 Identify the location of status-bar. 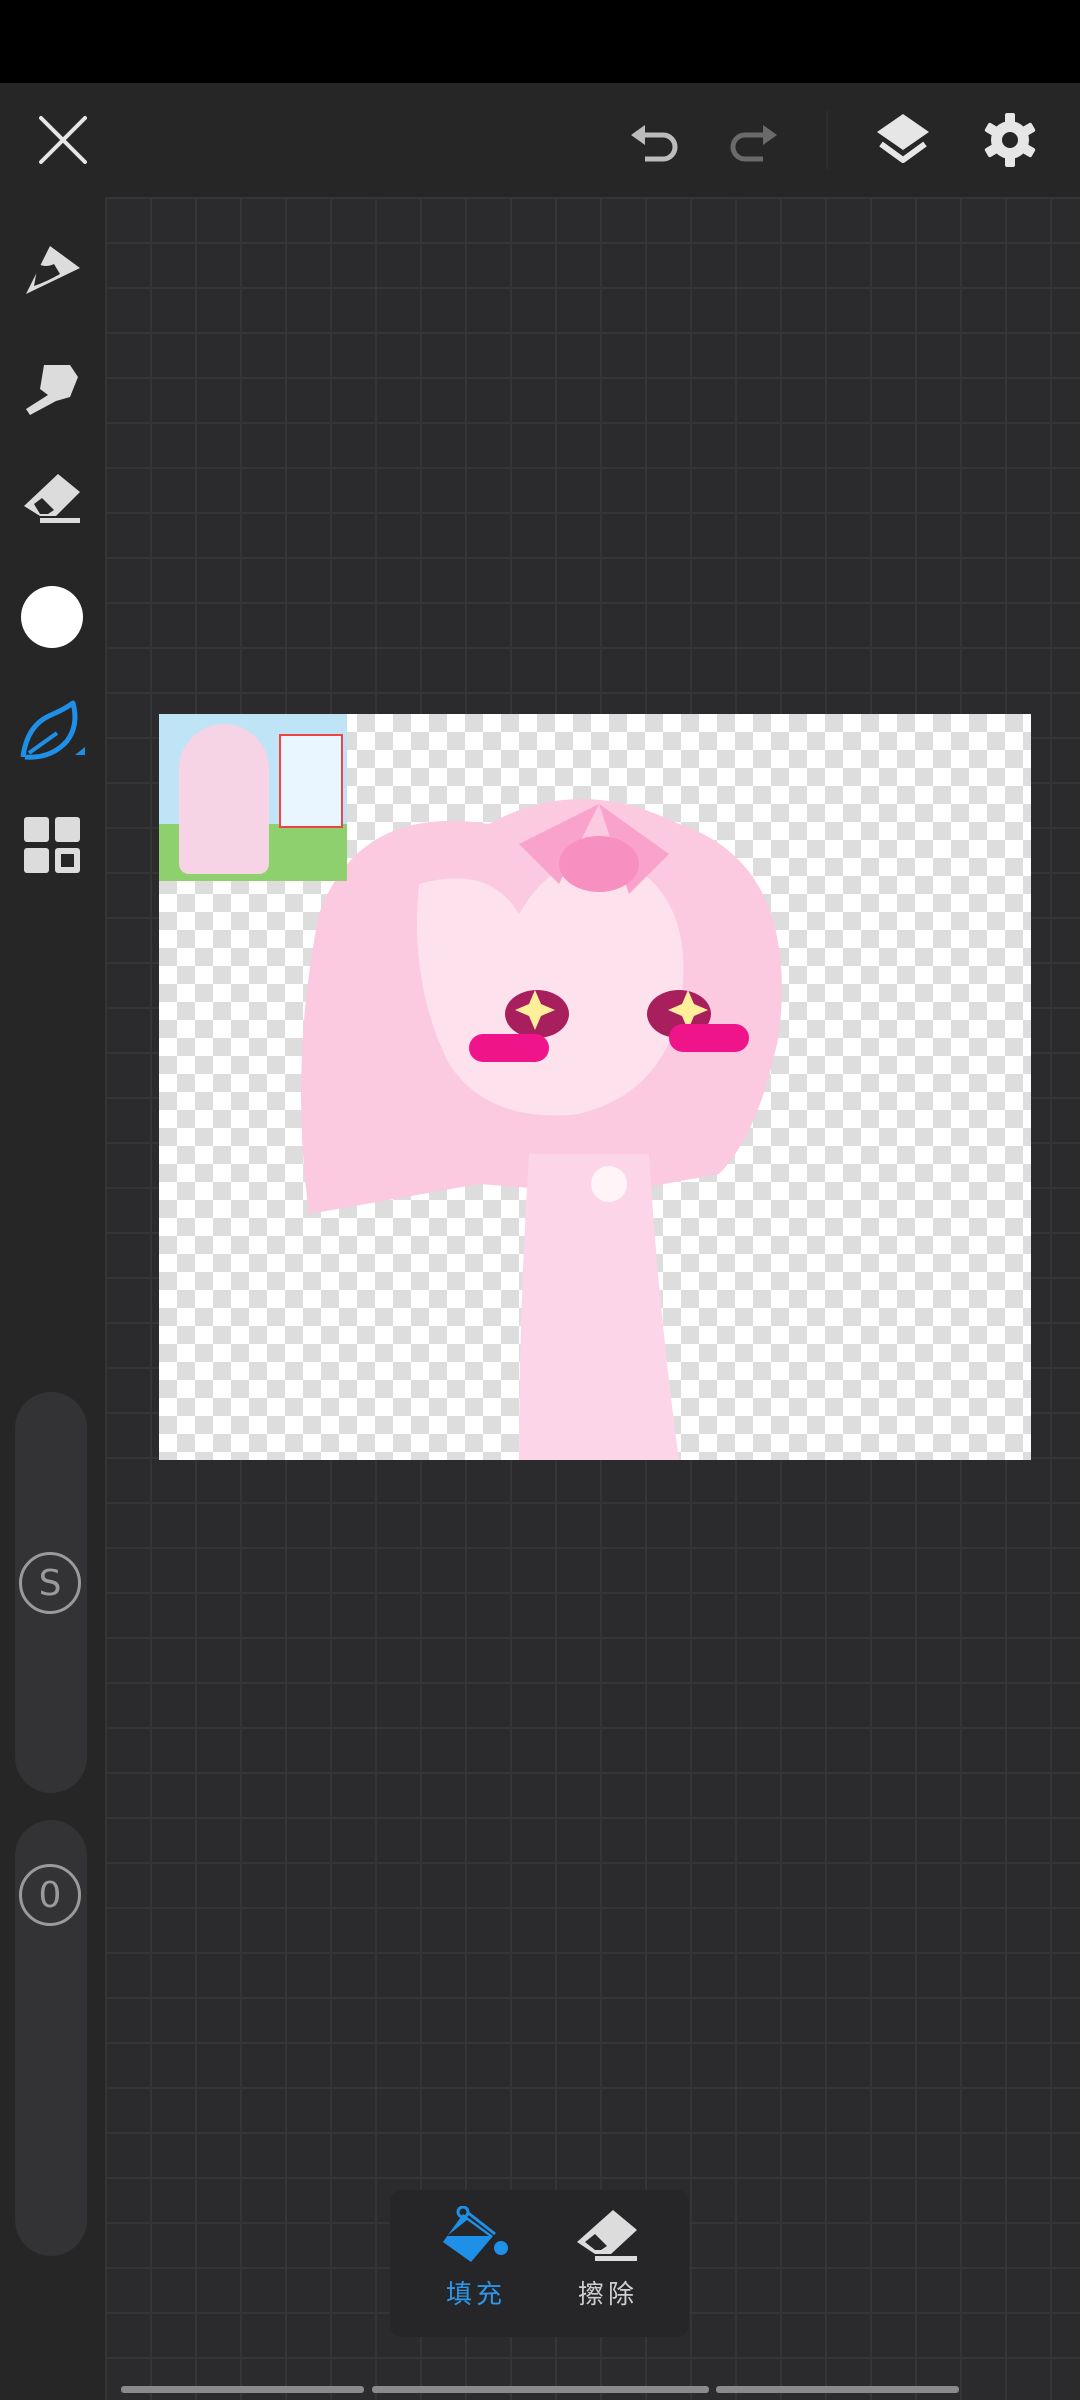
(540, 41).